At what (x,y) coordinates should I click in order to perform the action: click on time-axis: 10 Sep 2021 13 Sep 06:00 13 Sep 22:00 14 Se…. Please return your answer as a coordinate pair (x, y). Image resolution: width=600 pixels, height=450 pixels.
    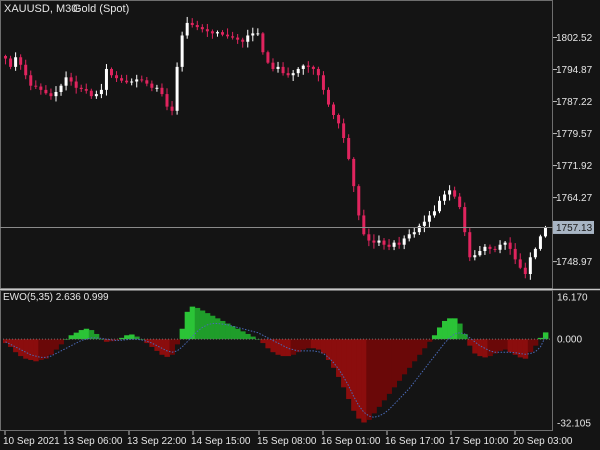
    Looking at the image, I should click on (288, 439).